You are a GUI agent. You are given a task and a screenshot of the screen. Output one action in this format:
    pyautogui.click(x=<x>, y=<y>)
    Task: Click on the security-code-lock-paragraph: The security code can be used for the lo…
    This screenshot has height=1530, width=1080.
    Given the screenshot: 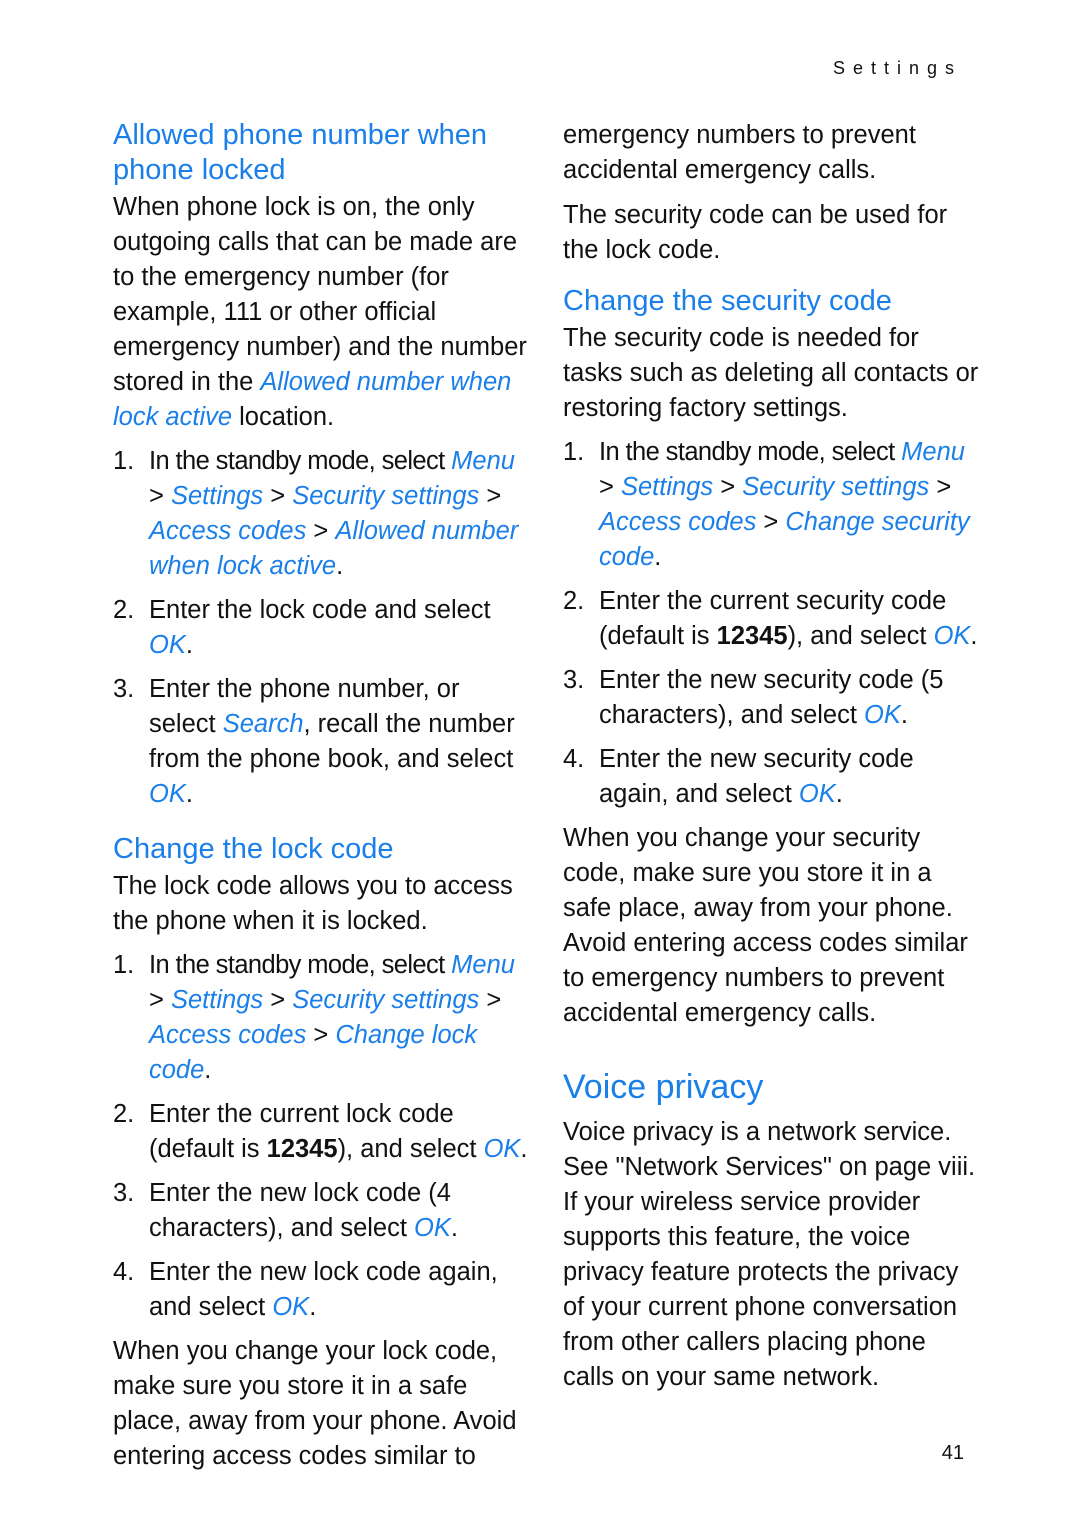 What is the action you would take?
    pyautogui.click(x=755, y=232)
    